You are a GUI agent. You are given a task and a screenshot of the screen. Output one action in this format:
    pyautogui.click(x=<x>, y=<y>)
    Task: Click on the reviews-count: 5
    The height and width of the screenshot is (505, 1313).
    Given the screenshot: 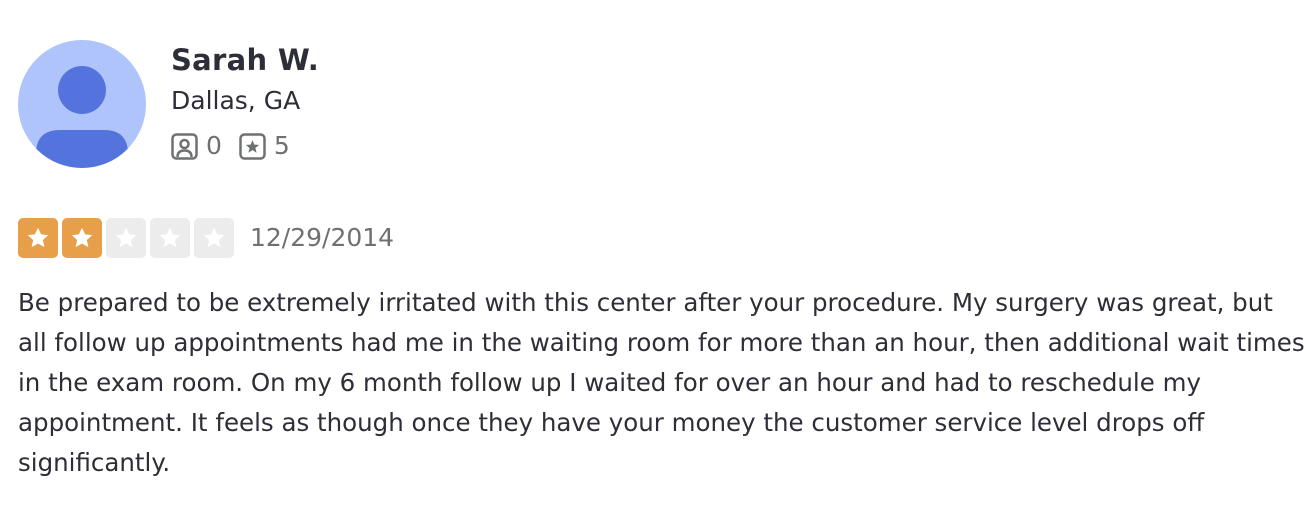 What is the action you would take?
    pyautogui.click(x=281, y=145)
    